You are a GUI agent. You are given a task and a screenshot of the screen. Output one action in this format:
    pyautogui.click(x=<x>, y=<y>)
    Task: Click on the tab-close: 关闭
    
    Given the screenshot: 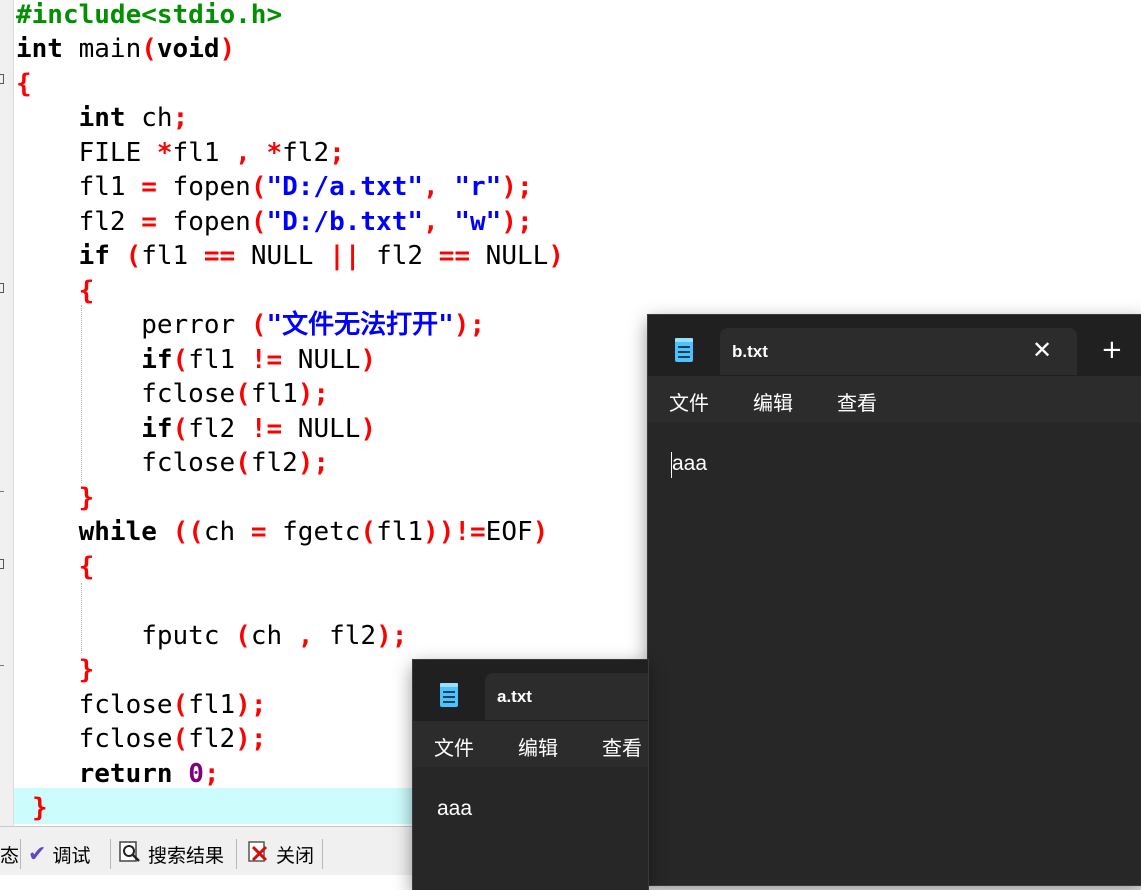 What is the action you would take?
    pyautogui.click(x=280, y=854)
    